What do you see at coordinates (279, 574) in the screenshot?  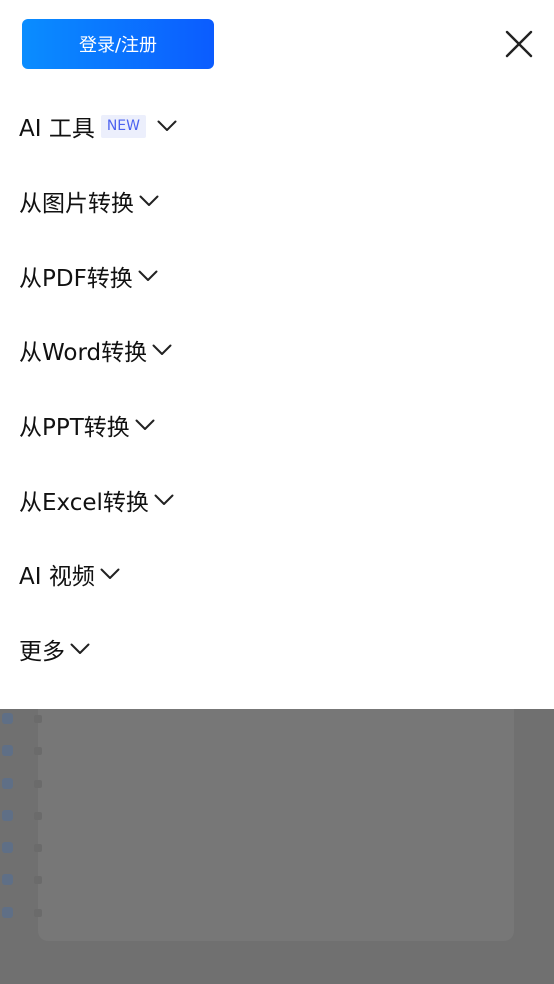 I see `menu-item-ai-video: AI 视频` at bounding box center [279, 574].